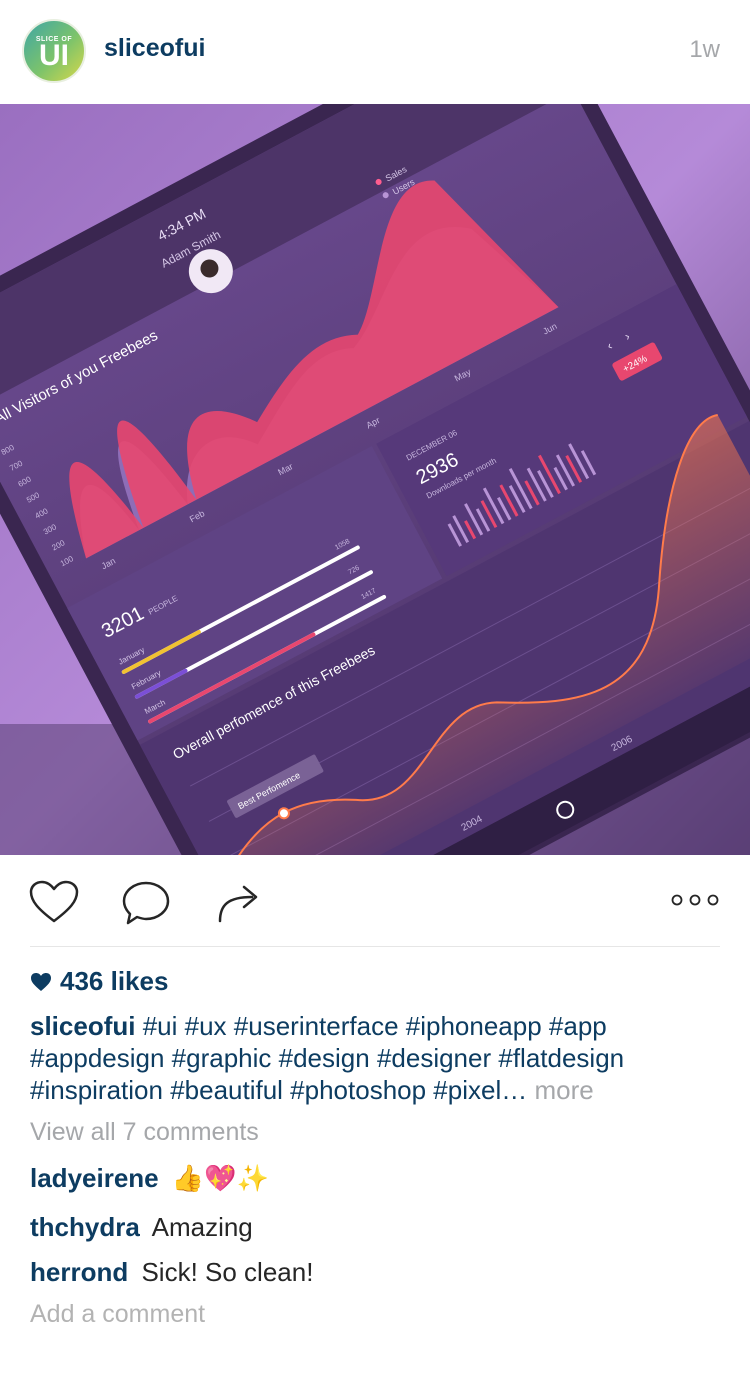 This screenshot has width=750, height=1386. What do you see at coordinates (154, 48) in the screenshot?
I see `post-username: sliceofui` at bounding box center [154, 48].